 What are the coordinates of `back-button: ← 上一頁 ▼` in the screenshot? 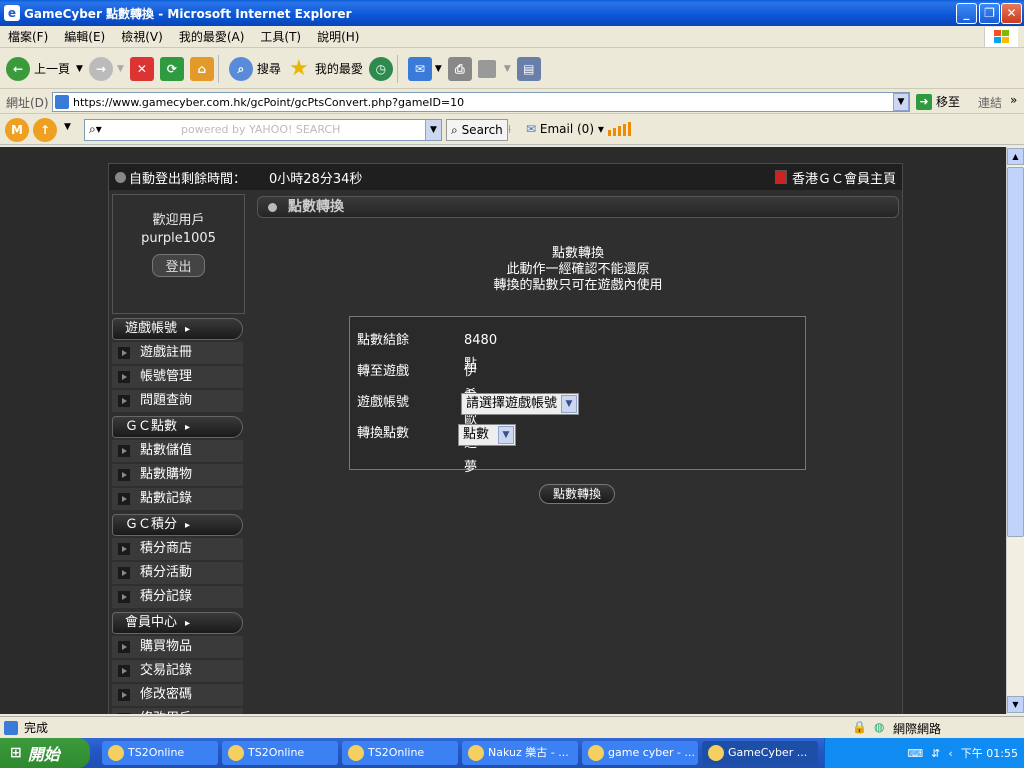 It's located at (44, 69).